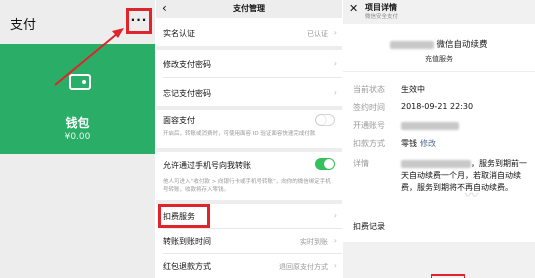 Image resolution: width=535 pixels, height=278 pixels. I want to click on watermark-logo: 〰, so click(470, 196).